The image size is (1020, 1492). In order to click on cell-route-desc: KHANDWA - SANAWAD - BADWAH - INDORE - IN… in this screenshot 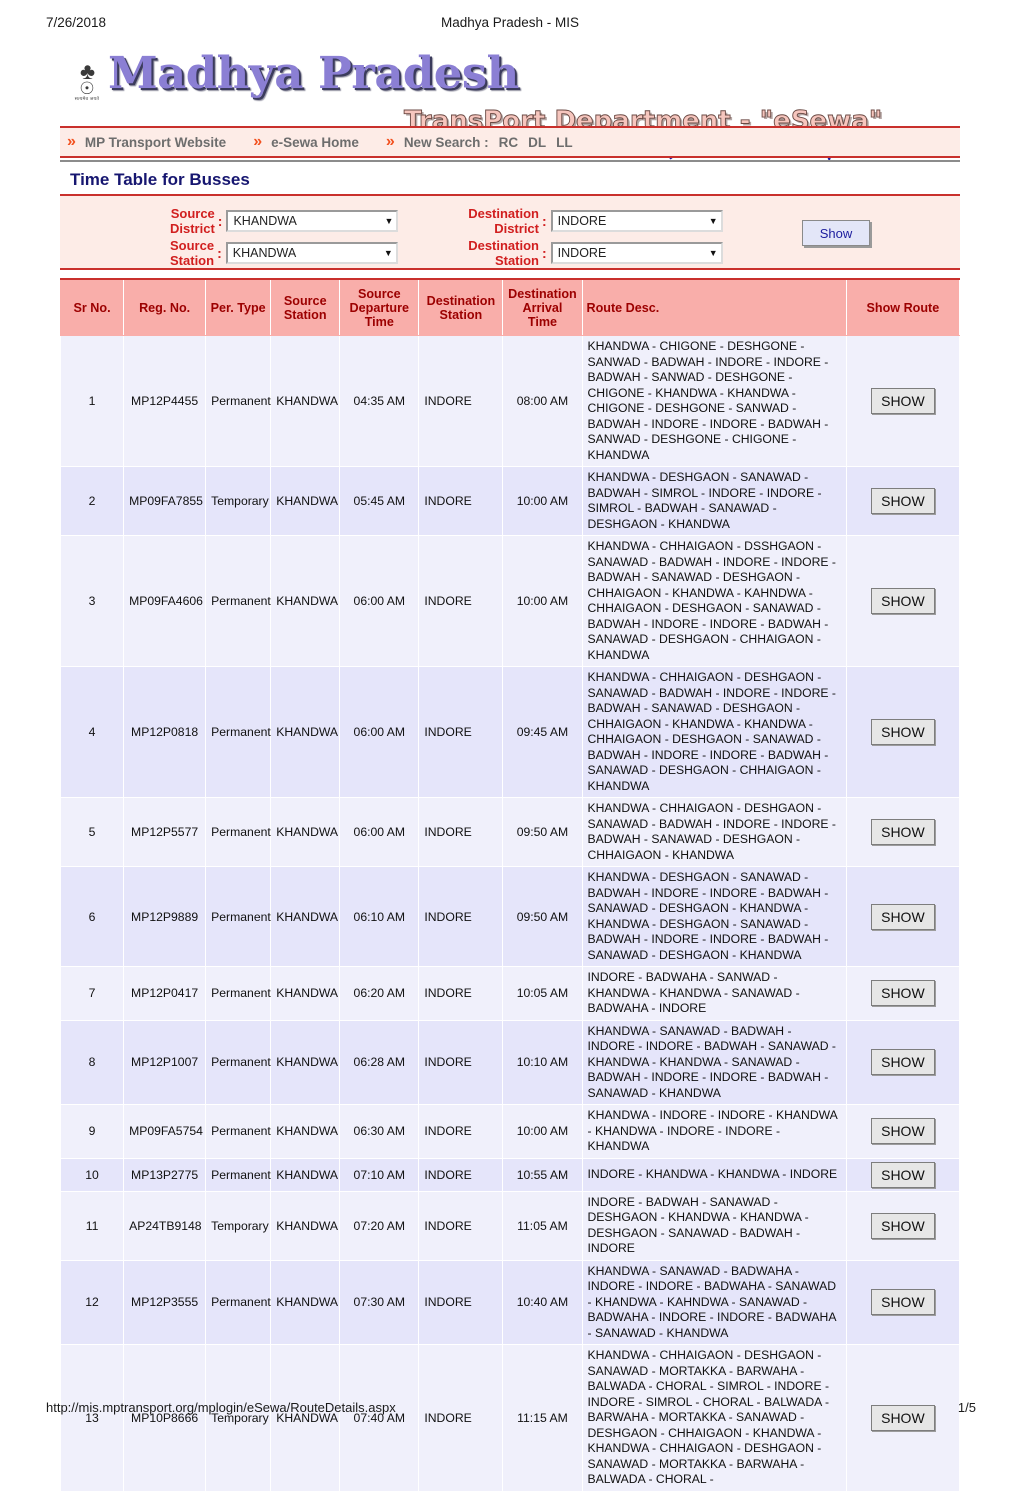, I will do `click(714, 1062)`.